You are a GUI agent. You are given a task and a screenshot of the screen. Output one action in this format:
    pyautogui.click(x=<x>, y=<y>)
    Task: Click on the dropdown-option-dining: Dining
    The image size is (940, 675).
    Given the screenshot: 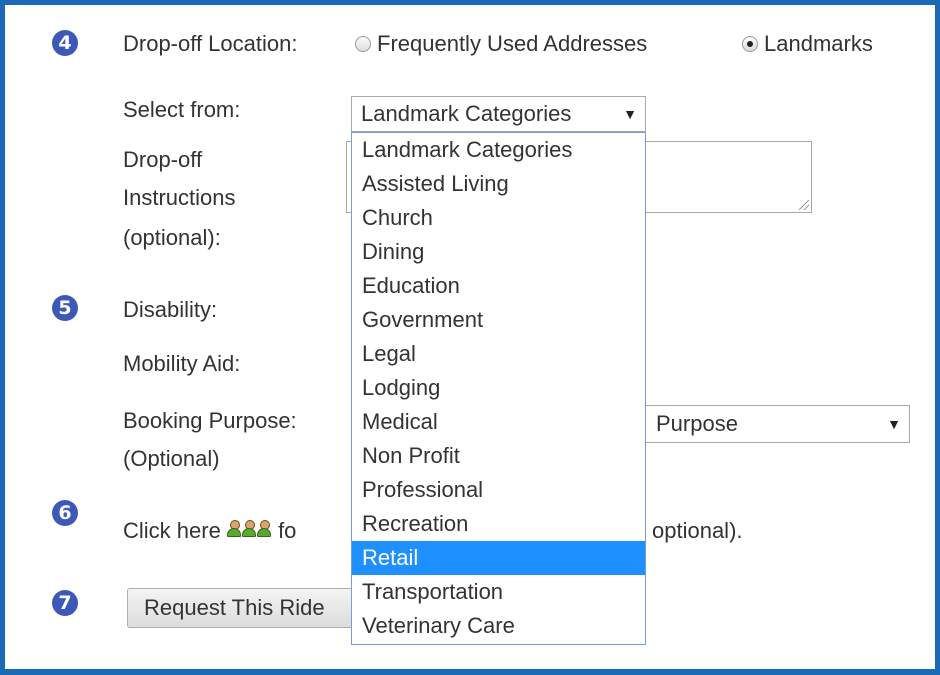 What is the action you would take?
    pyautogui.click(x=498, y=252)
    